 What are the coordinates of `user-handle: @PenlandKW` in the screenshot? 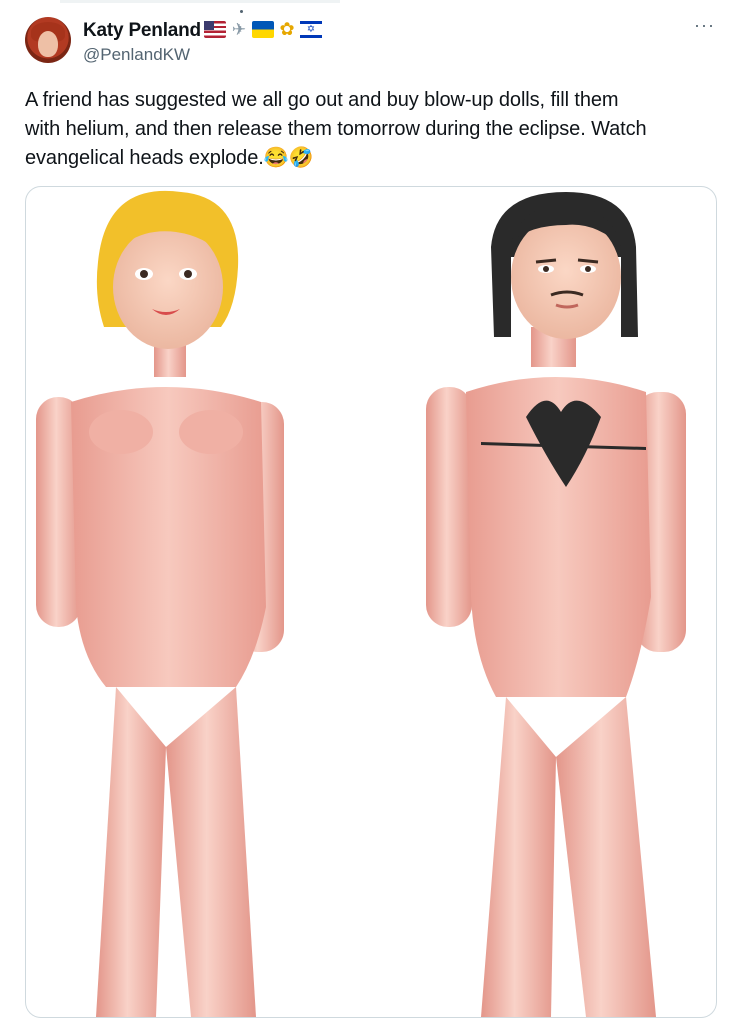 It's located at (136, 55).